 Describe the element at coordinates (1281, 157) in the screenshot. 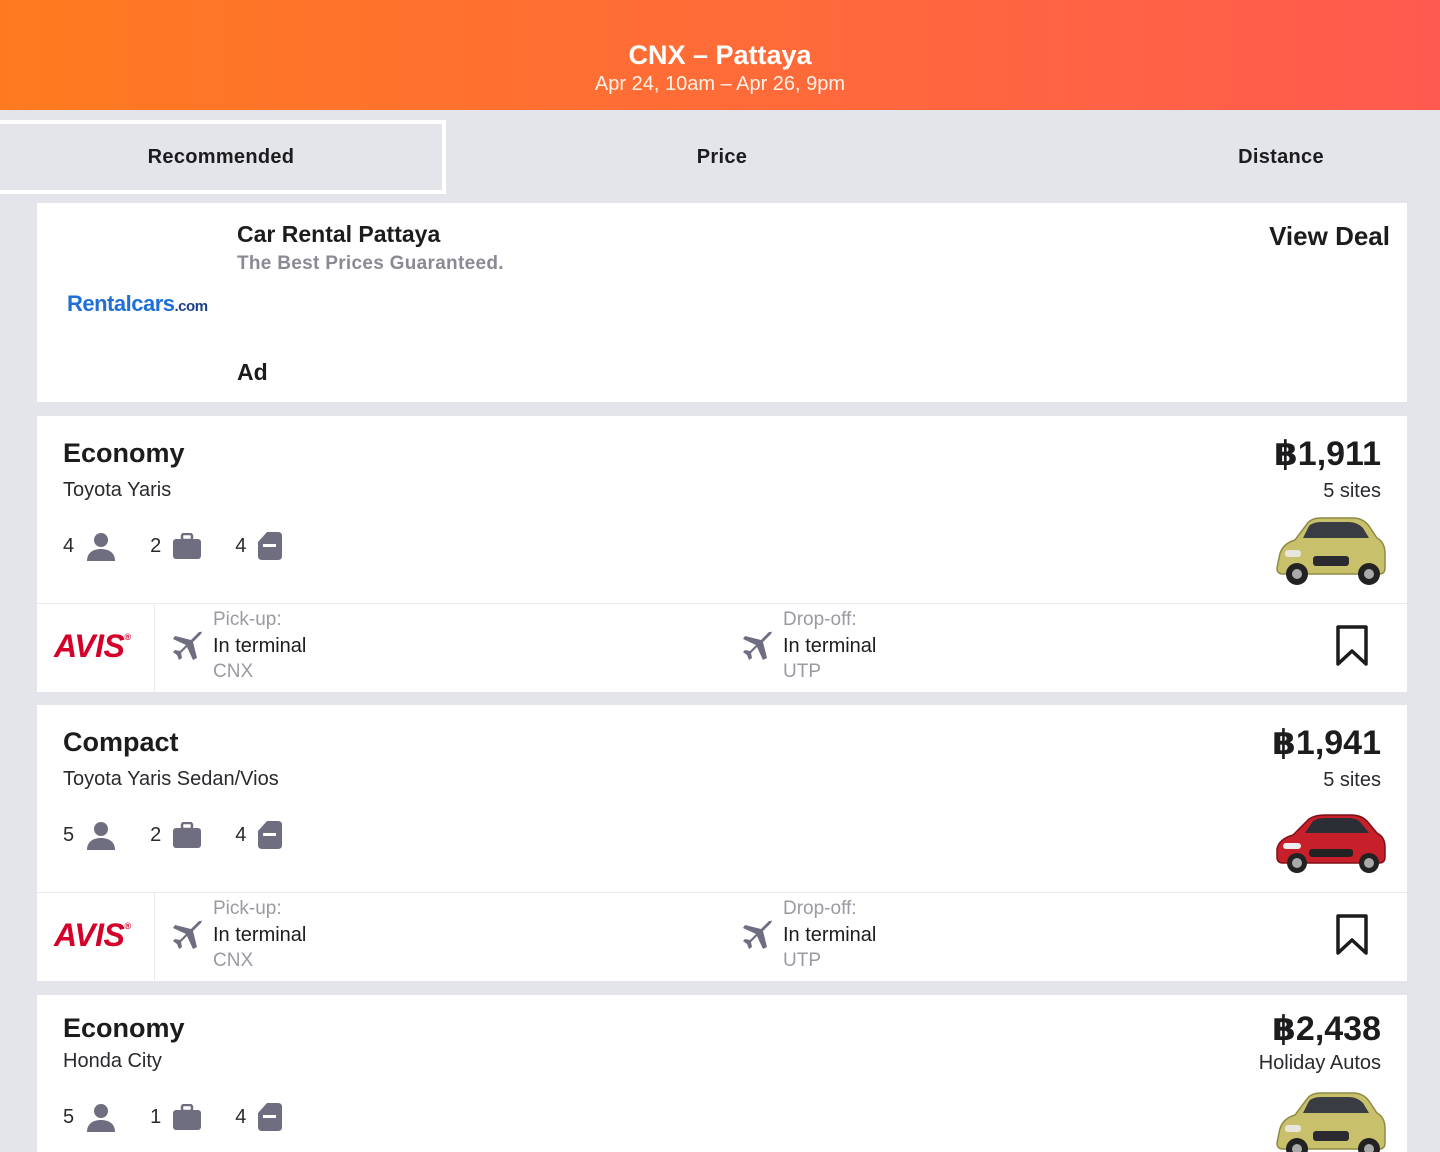

I see `tab-distance: Distance` at that location.